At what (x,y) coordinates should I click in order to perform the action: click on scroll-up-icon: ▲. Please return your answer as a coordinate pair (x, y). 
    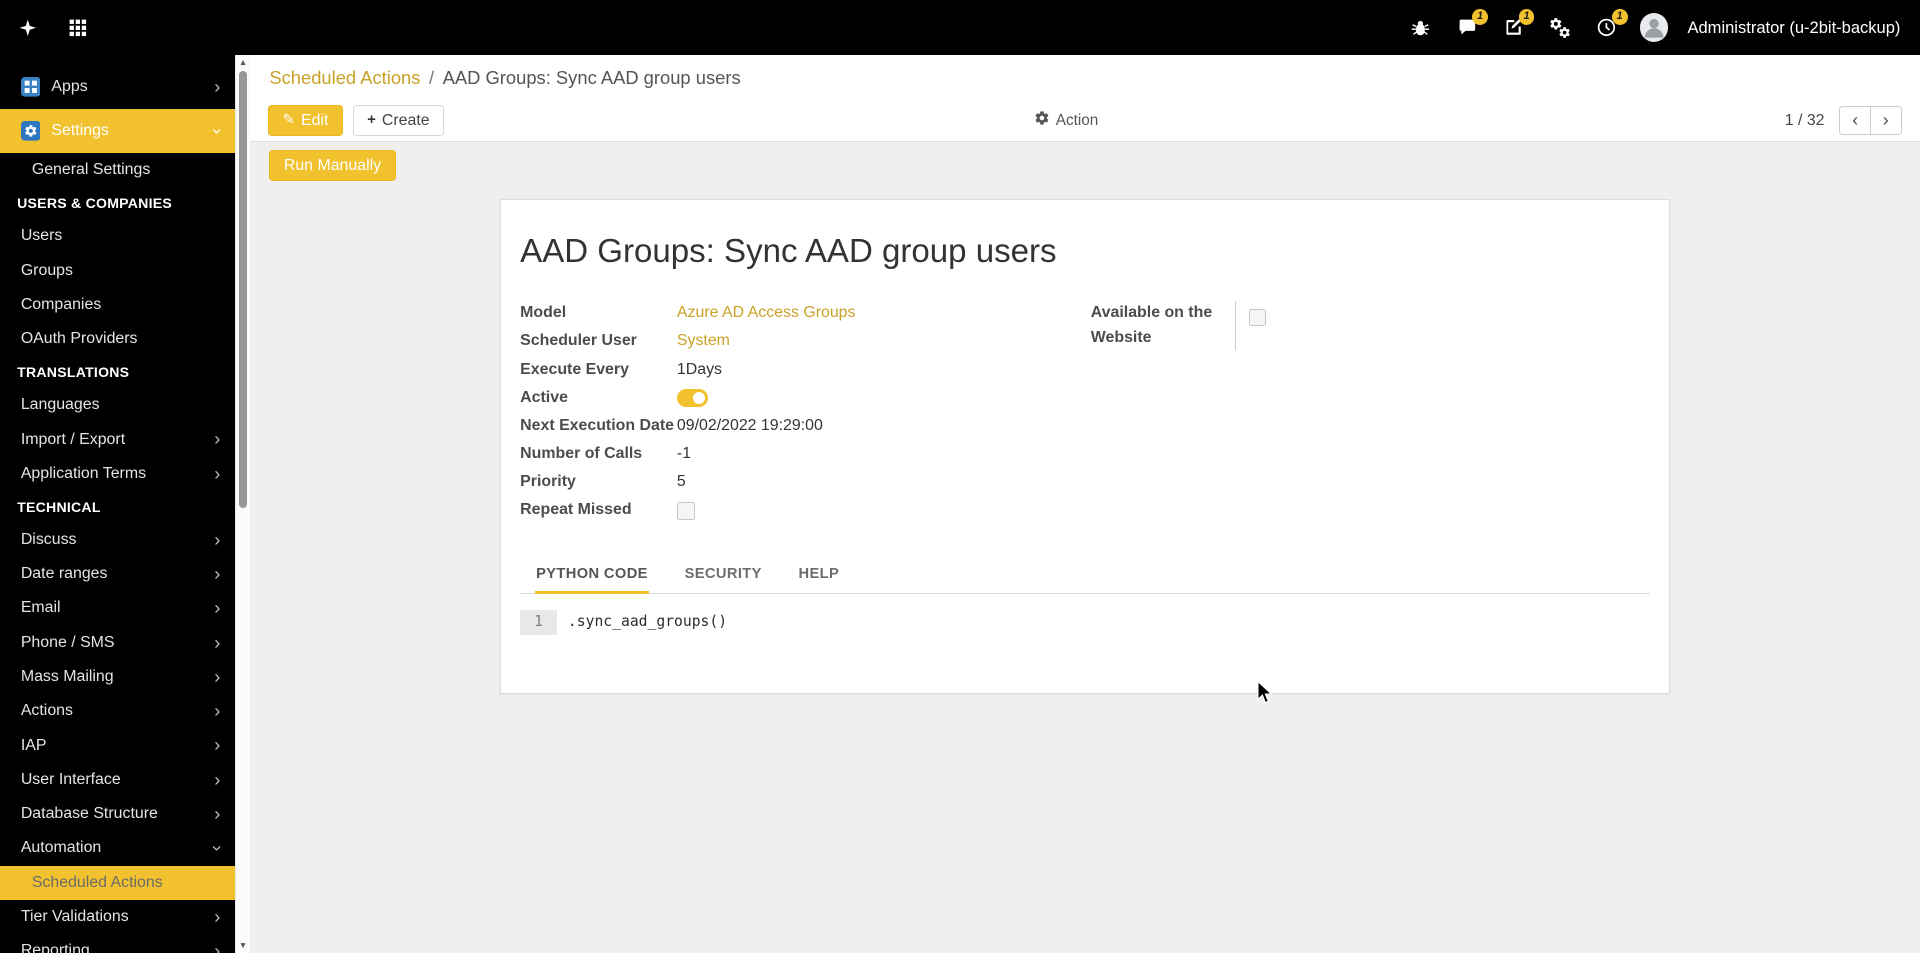
    Looking at the image, I should click on (243, 62).